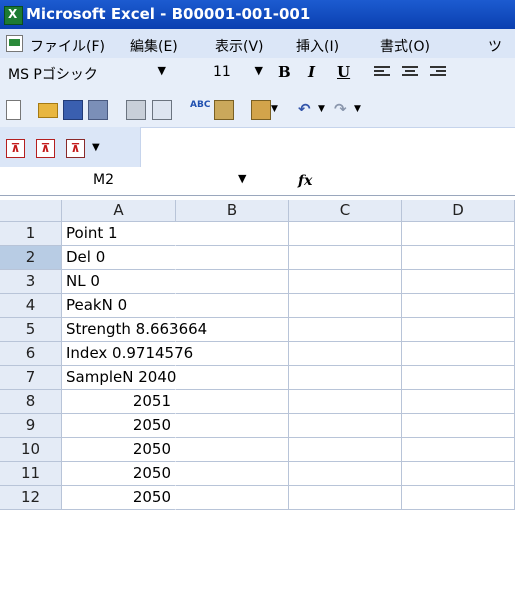 This screenshot has width=515, height=593. What do you see at coordinates (154, 46) in the screenshot?
I see `menu-edit: 編集(E)` at bounding box center [154, 46].